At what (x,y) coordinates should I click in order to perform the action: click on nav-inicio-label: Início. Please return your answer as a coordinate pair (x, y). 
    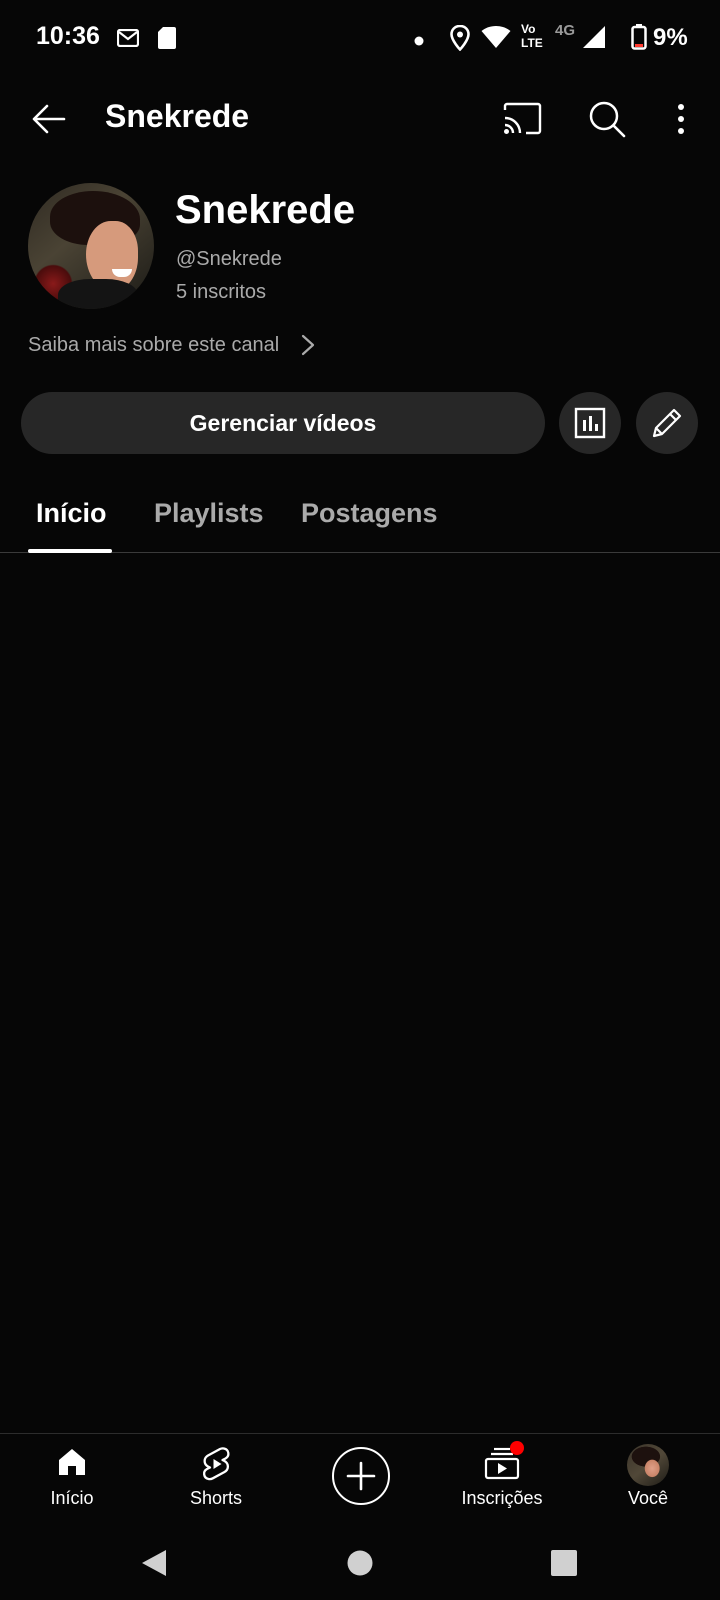
    Looking at the image, I should click on (72, 1498).